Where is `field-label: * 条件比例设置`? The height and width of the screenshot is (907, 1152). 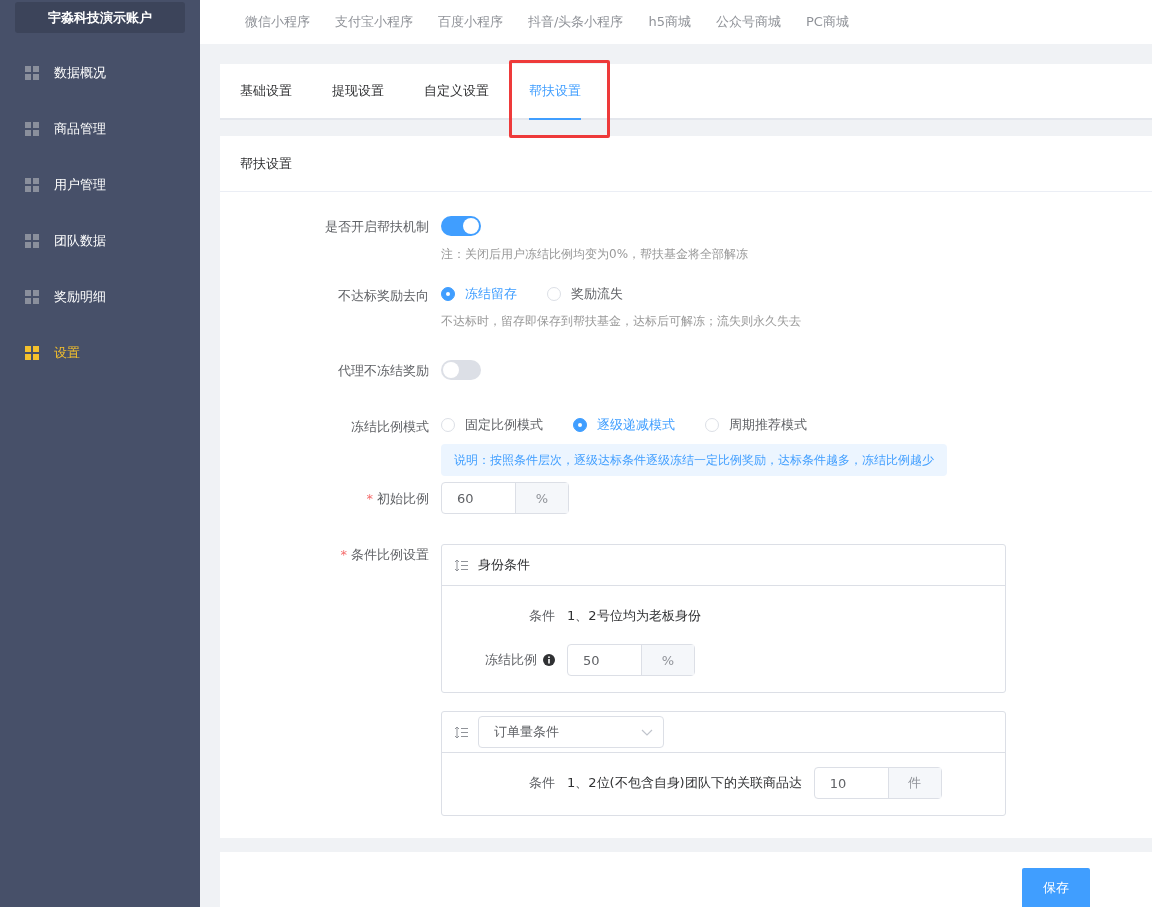
field-label: * 条件比例设置 is located at coordinates (384, 555).